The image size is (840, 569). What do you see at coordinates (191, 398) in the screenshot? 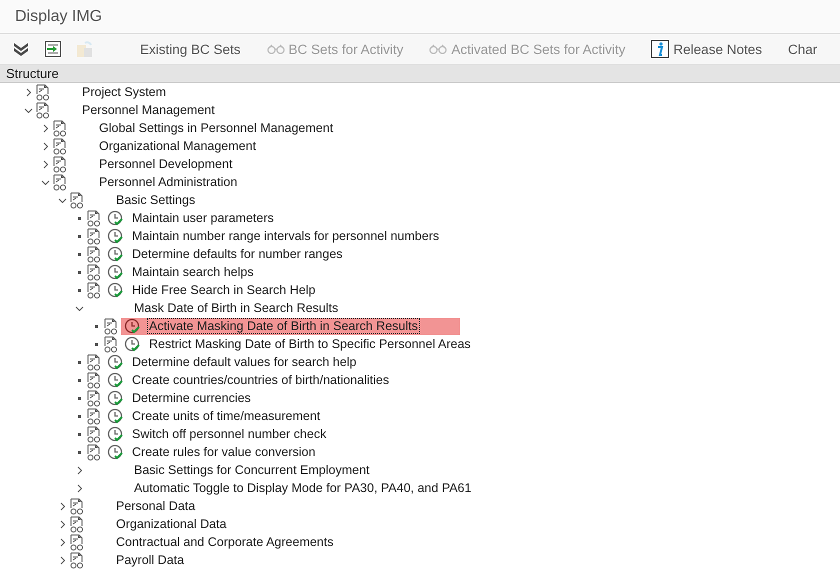
I see `tree-item: Determine currencies` at bounding box center [191, 398].